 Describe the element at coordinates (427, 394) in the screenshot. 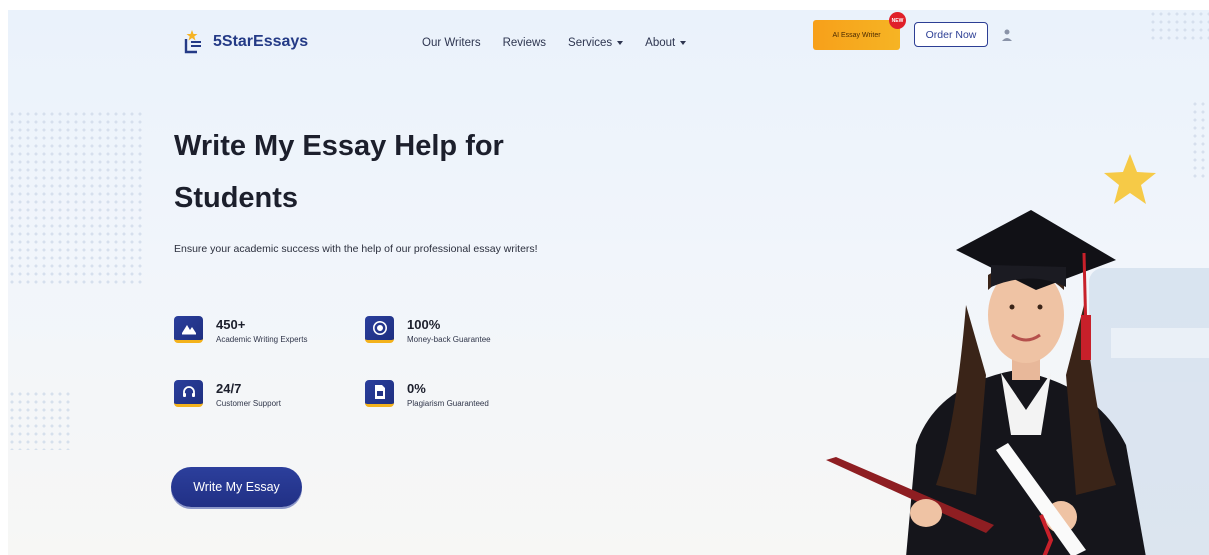

I see `stat-plagiarism: 0% Plagiarism Guaranteed` at that location.